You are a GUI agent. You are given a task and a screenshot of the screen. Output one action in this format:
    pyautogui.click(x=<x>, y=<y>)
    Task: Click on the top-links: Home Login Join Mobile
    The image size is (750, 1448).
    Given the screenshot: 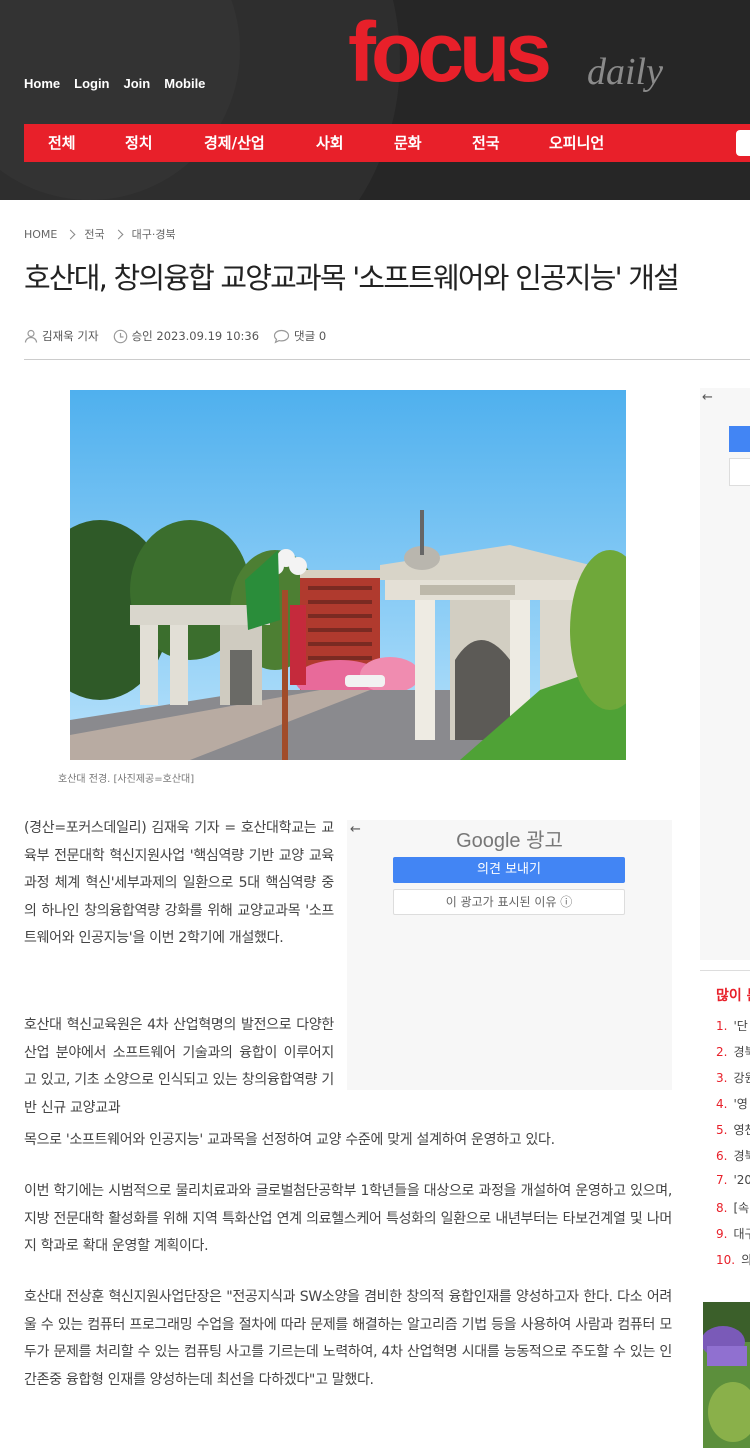 What is the action you would take?
    pyautogui.click(x=114, y=83)
    